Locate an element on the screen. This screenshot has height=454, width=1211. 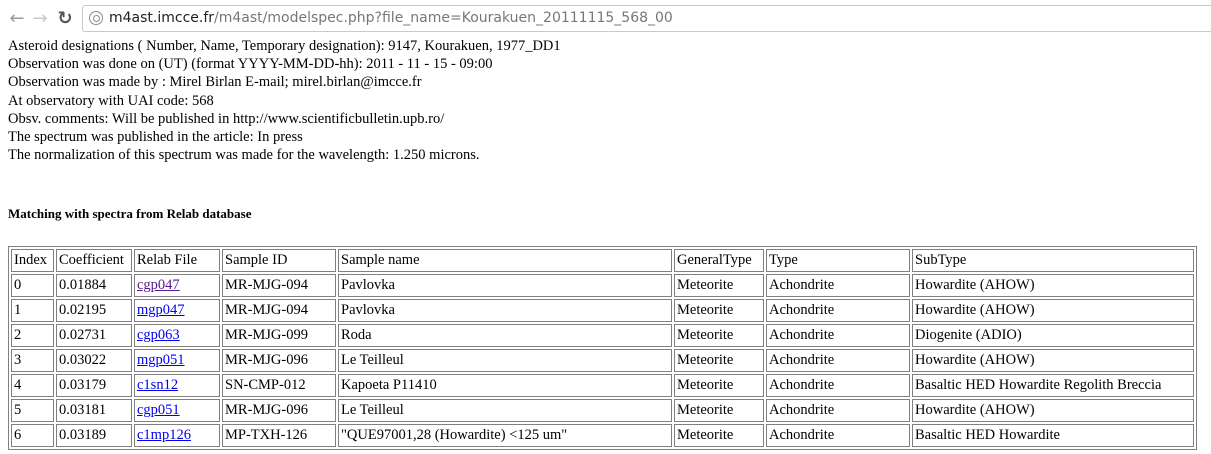
relab-file-link: cgp047 is located at coordinates (158, 285).